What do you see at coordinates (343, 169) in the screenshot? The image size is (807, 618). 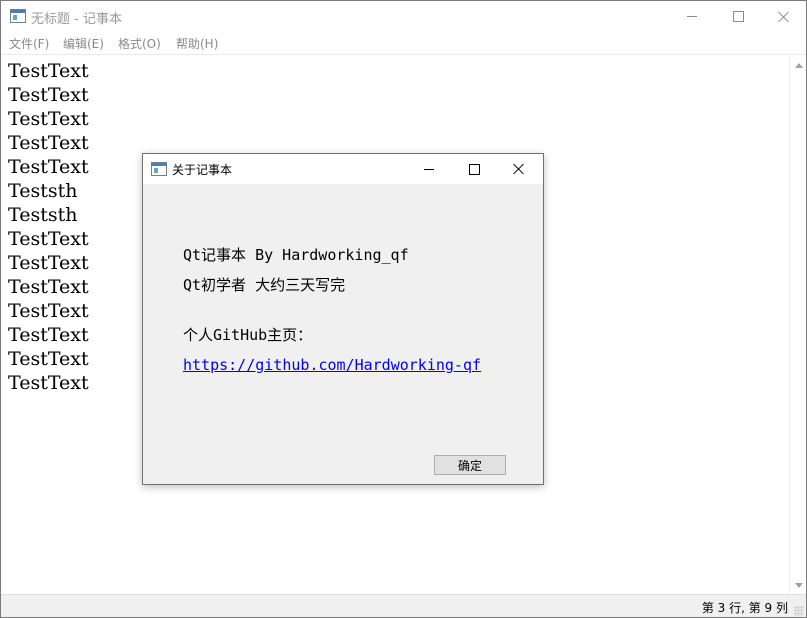 I see `dialog-title-bar: 关于记事本` at bounding box center [343, 169].